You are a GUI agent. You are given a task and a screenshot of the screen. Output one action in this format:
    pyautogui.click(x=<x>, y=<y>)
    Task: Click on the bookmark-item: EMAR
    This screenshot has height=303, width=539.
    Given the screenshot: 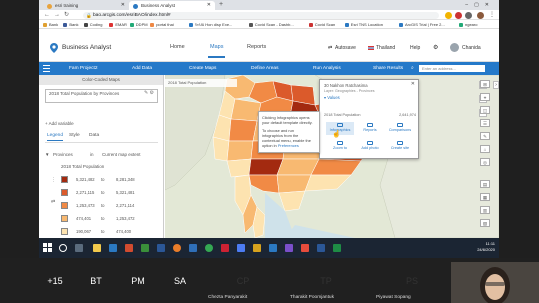 What is the action you would take?
    pyautogui.click(x=118, y=24)
    